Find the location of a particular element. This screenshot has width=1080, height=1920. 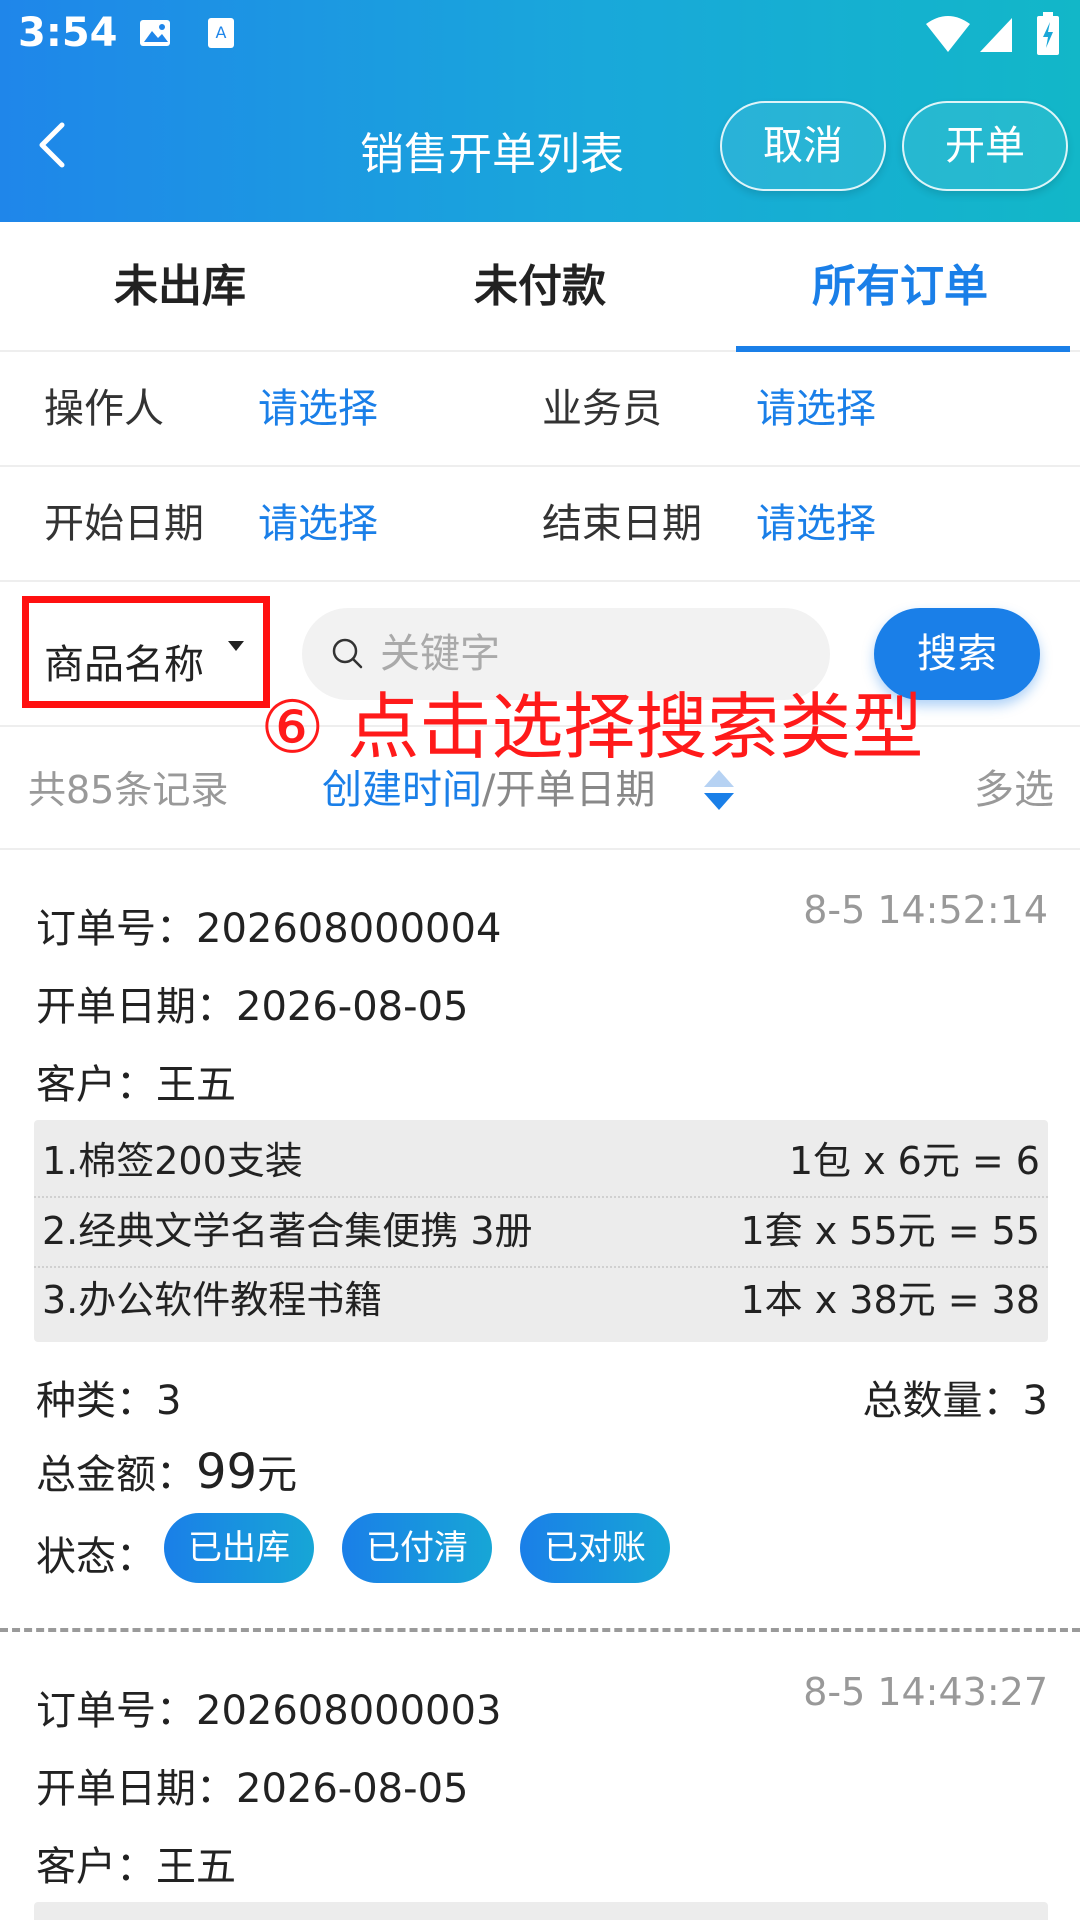

order-total-quantity: 总数量：3 is located at coordinates (955, 1397).